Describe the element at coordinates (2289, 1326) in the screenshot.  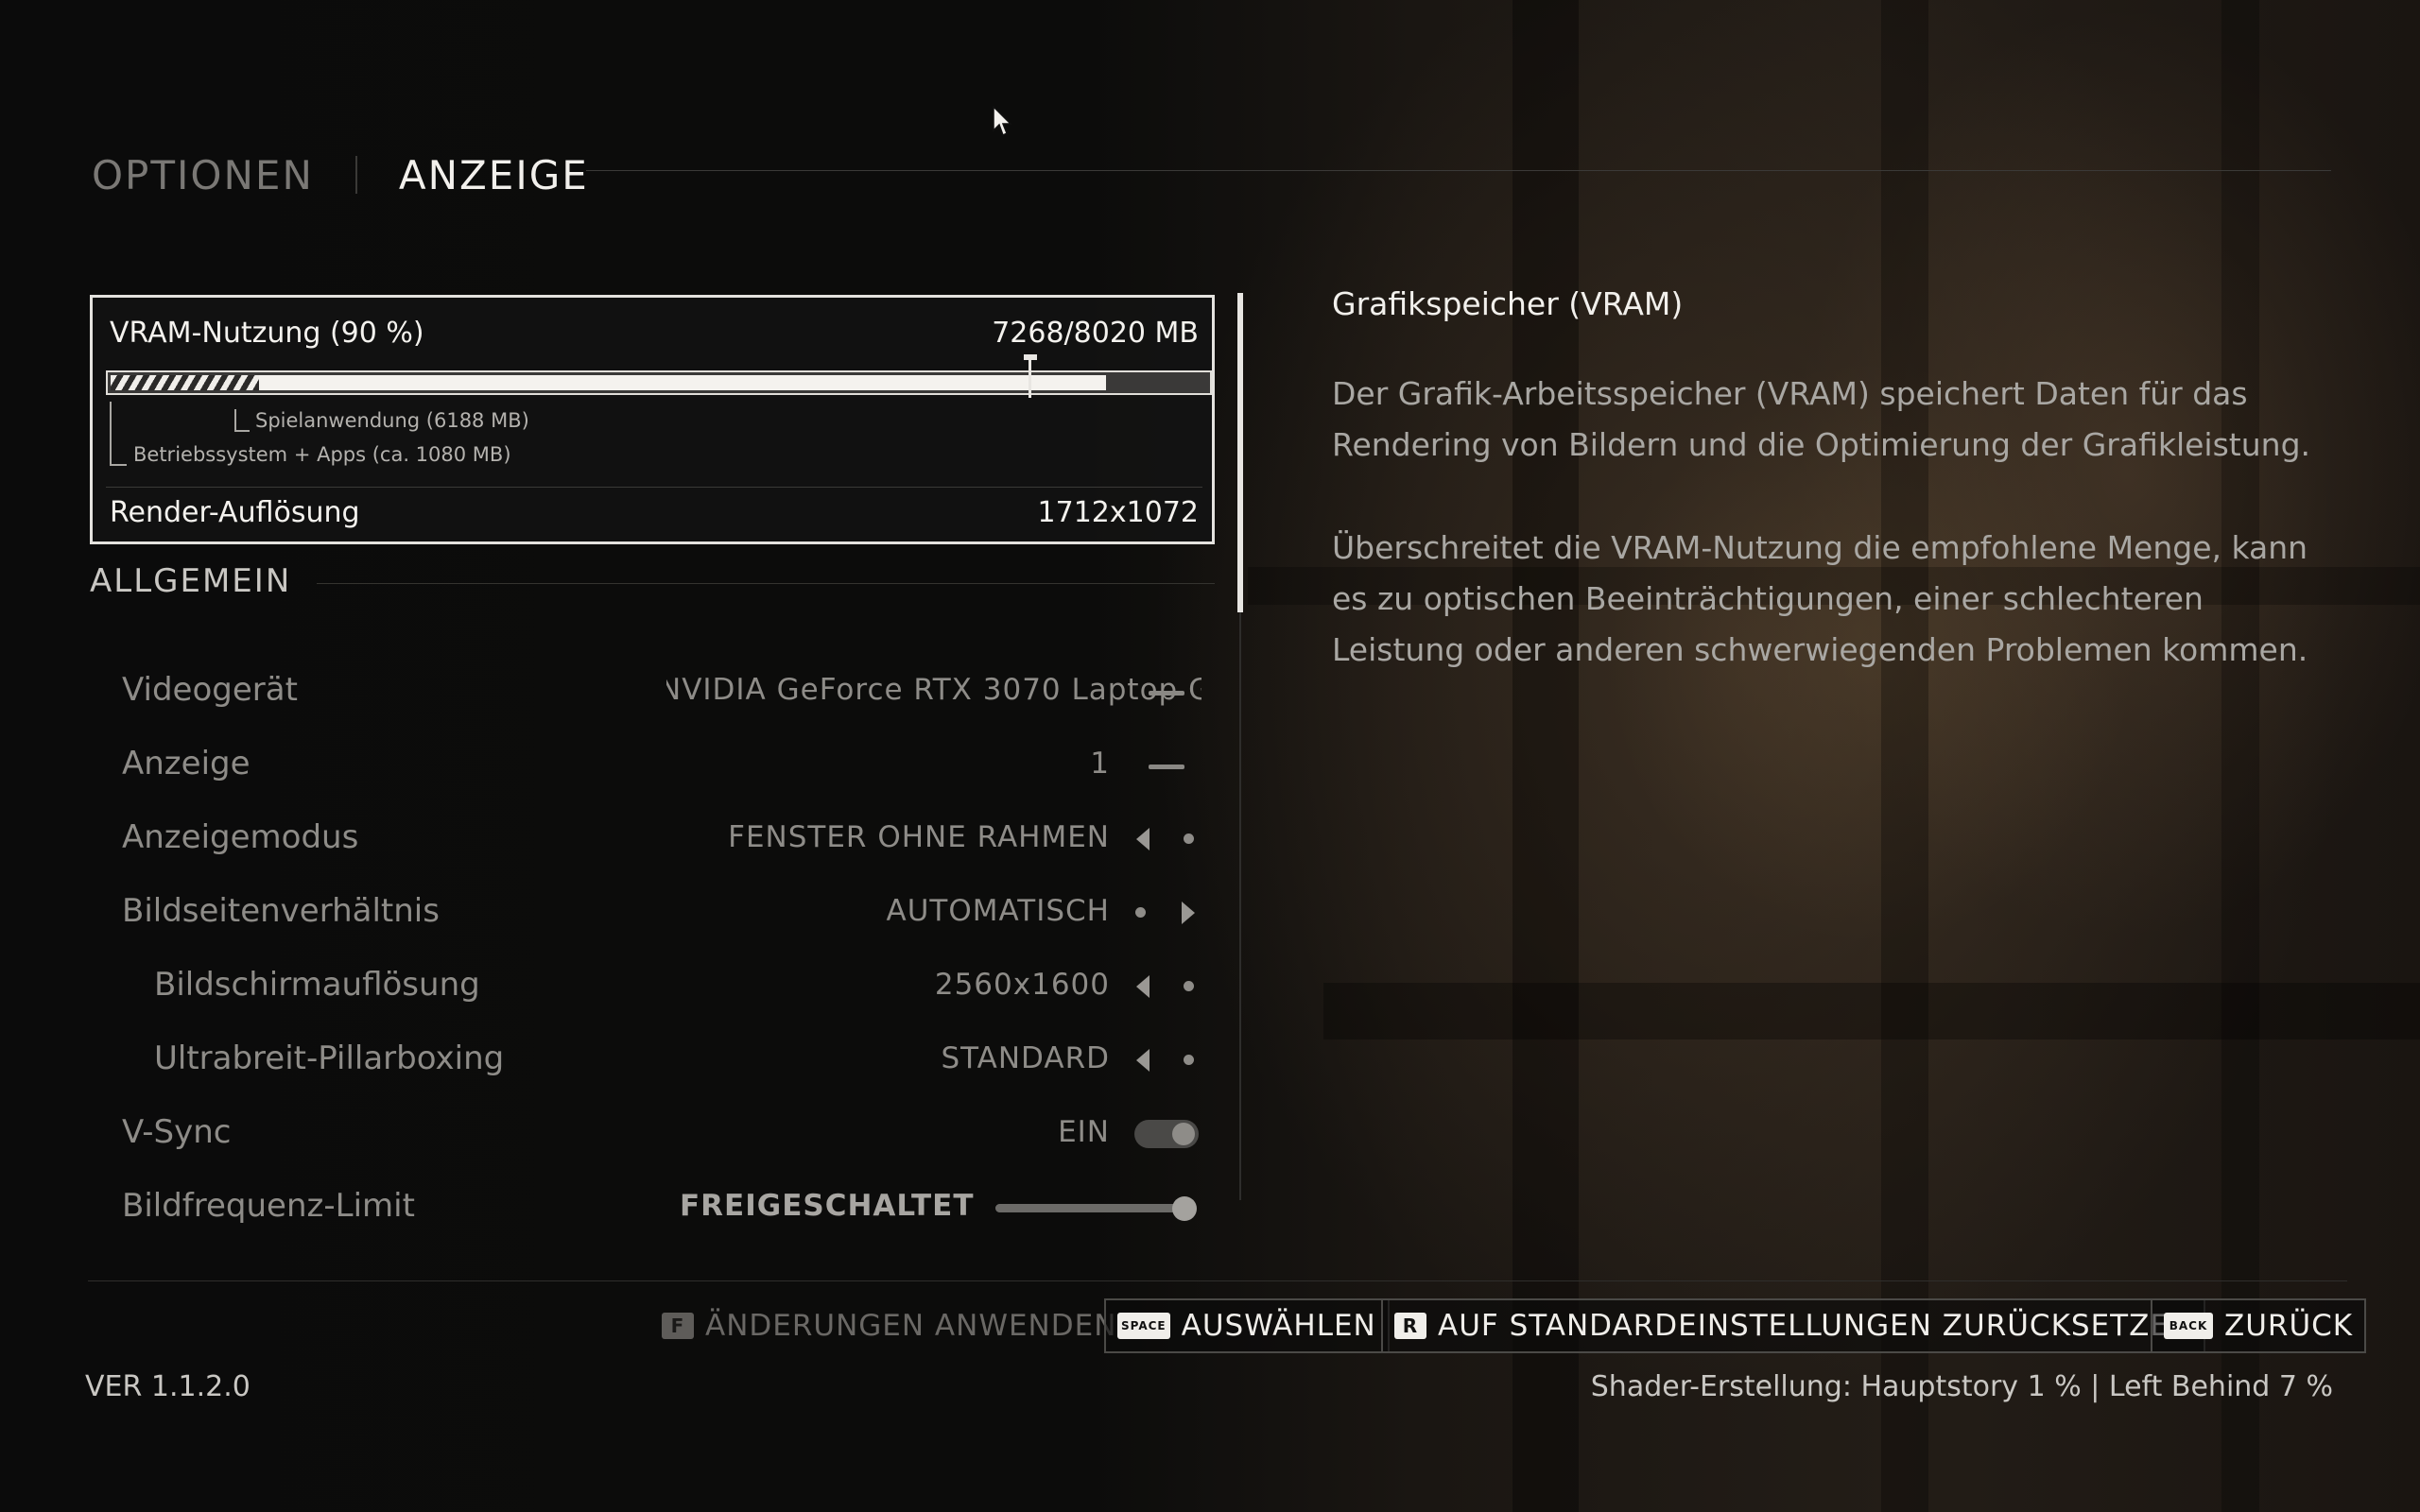
I see `back-label: ZURÜCK` at that location.